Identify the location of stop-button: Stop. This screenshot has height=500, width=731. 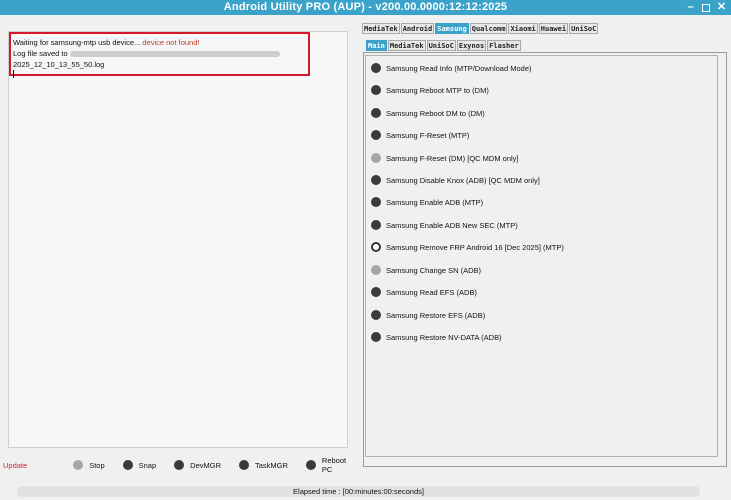
(89, 465).